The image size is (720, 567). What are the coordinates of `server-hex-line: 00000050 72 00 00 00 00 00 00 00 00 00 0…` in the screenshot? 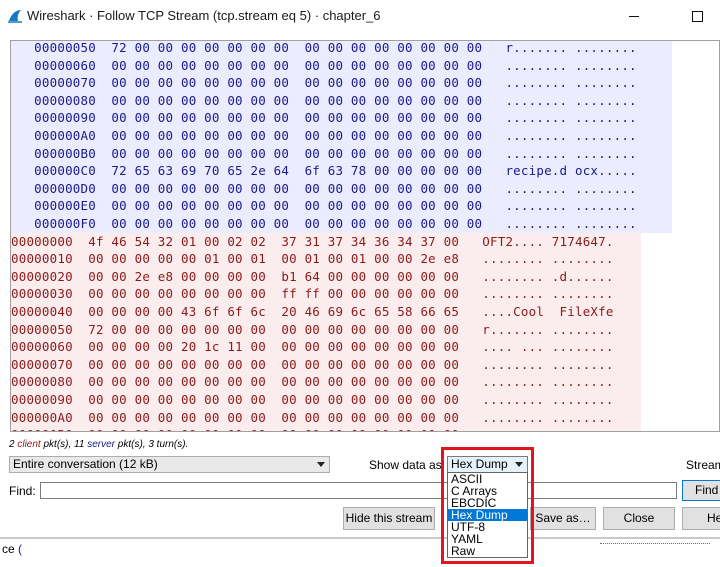 It's located at (341, 49).